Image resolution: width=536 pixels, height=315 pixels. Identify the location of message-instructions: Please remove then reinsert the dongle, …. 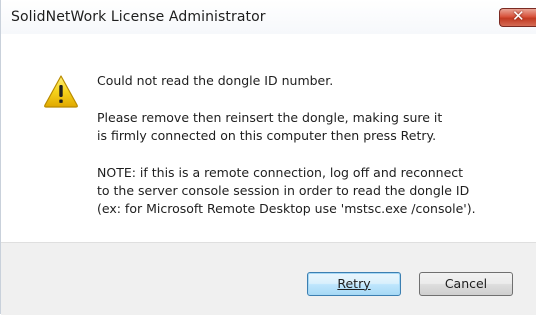
(312, 127).